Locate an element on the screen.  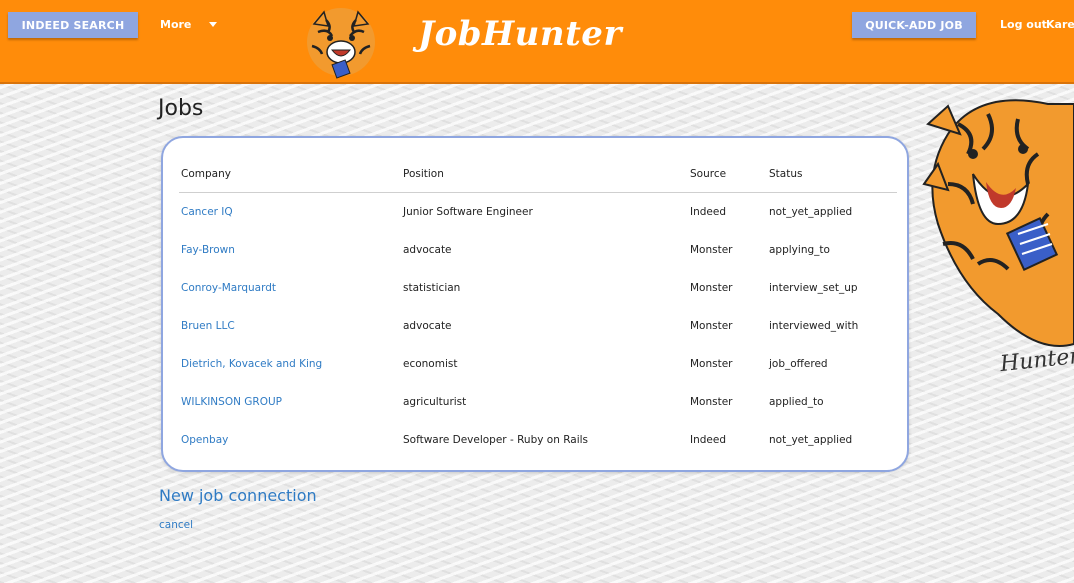
status-cell: job_offered is located at coordinates (798, 364).